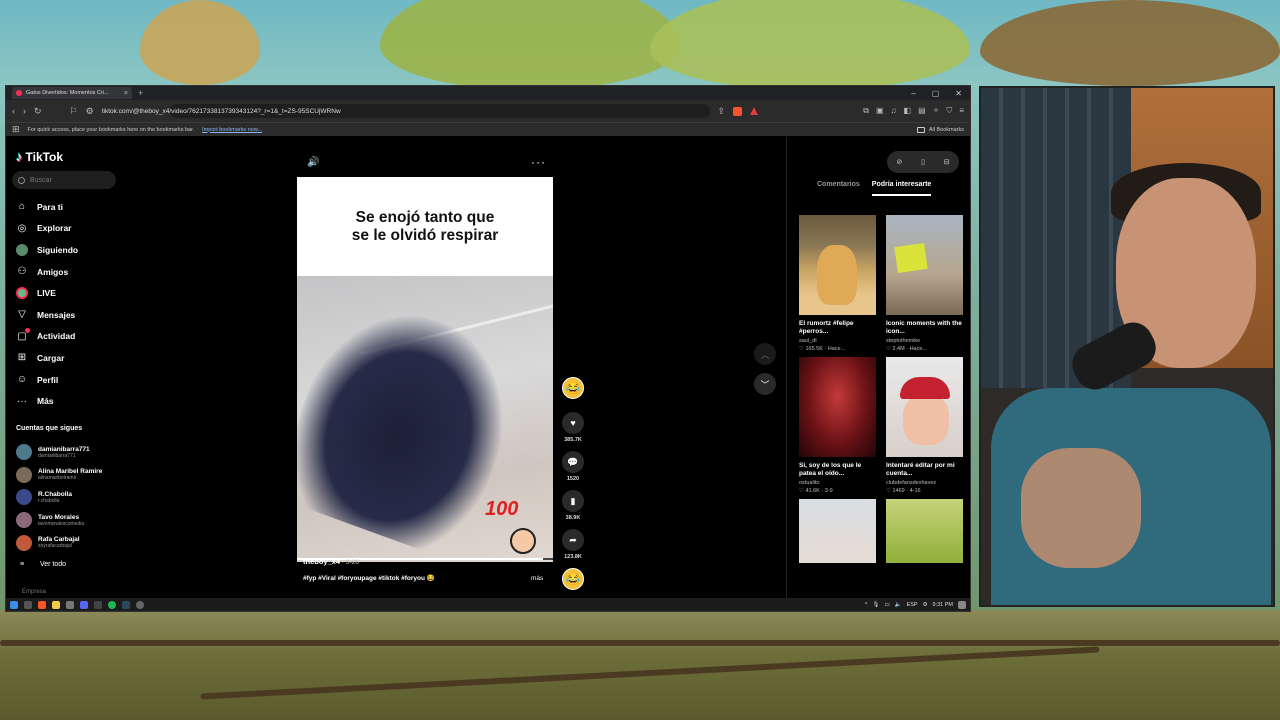  I want to click on like-count: 385.7K, so click(573, 440).